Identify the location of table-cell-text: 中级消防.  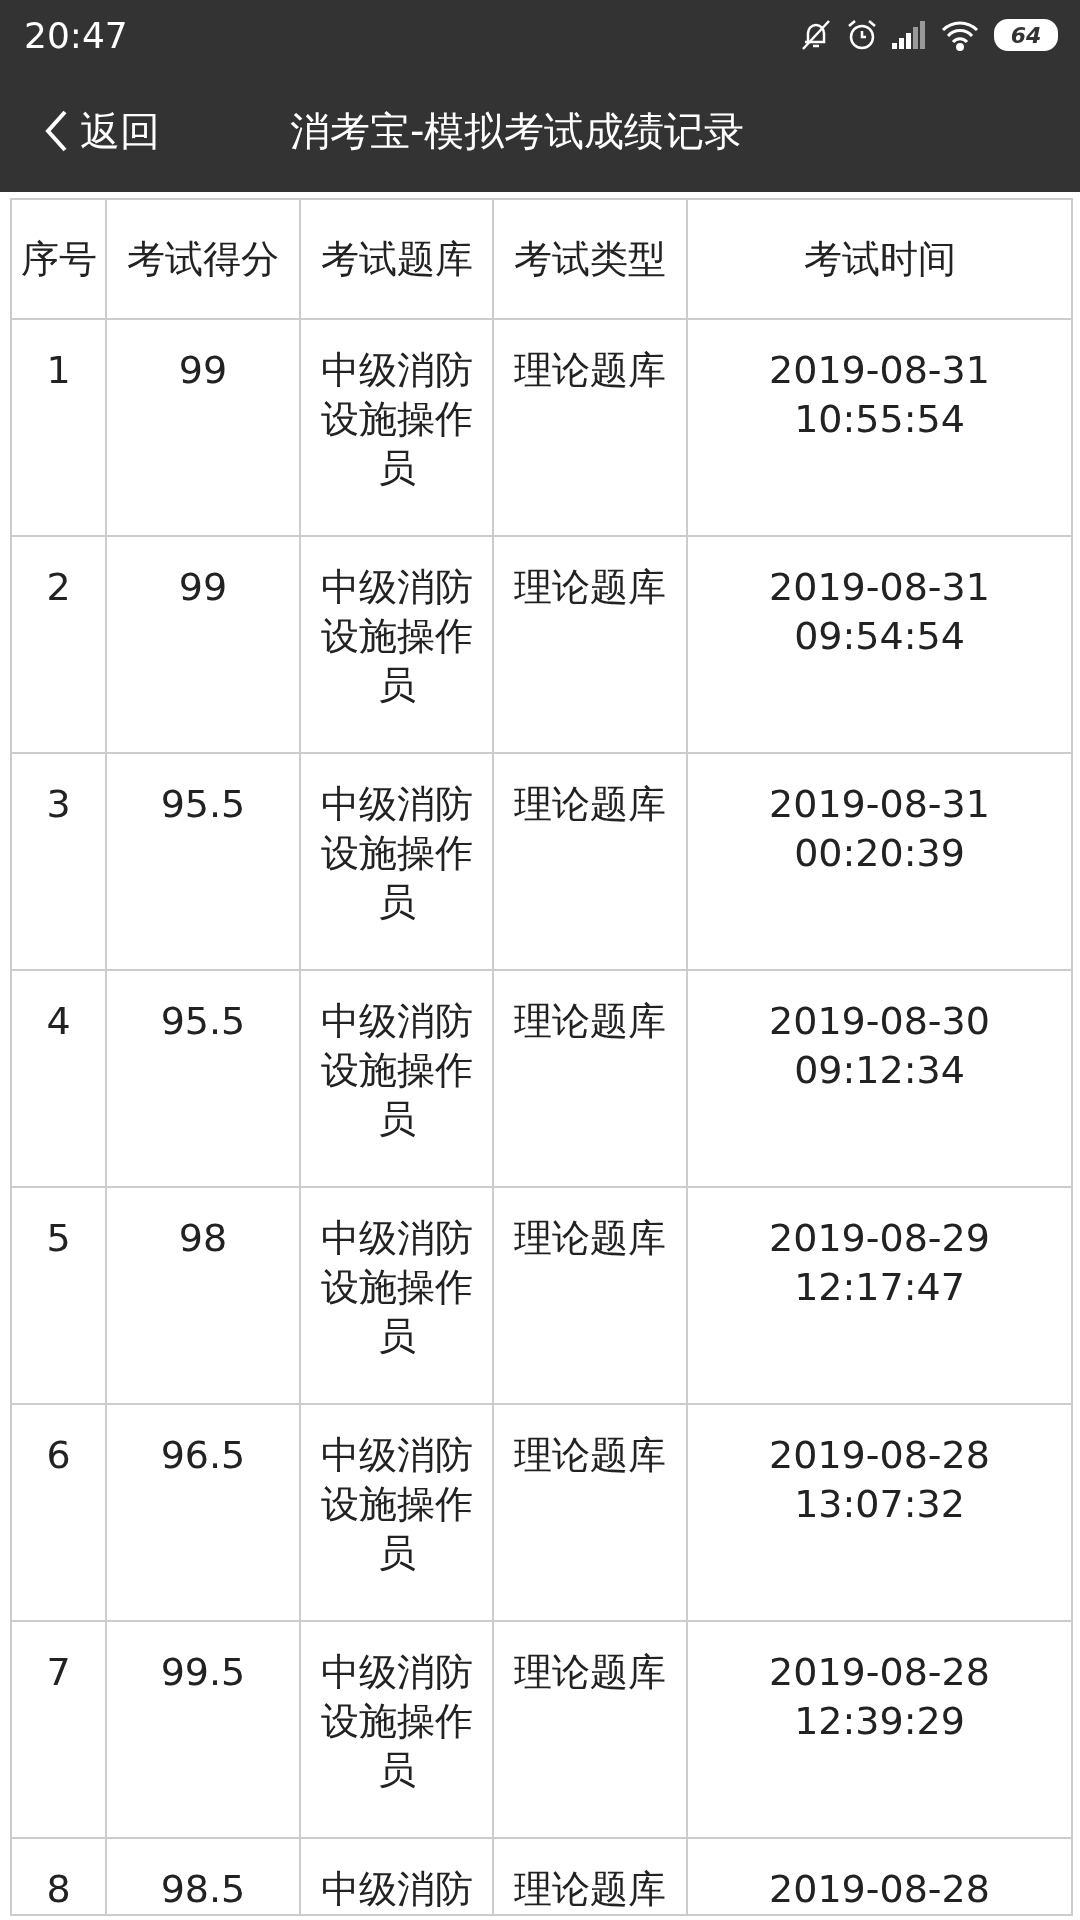
(396, 1889).